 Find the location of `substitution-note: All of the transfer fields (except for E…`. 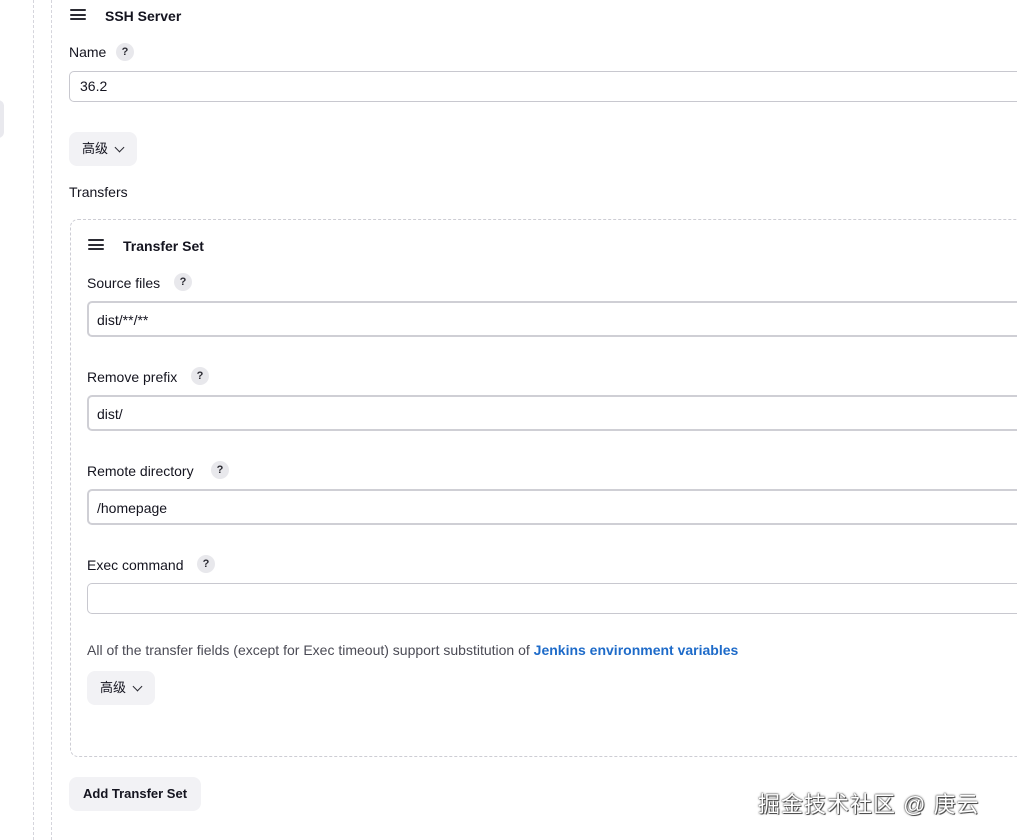

substitution-note: All of the transfer fields (except for E… is located at coordinates (412, 650).